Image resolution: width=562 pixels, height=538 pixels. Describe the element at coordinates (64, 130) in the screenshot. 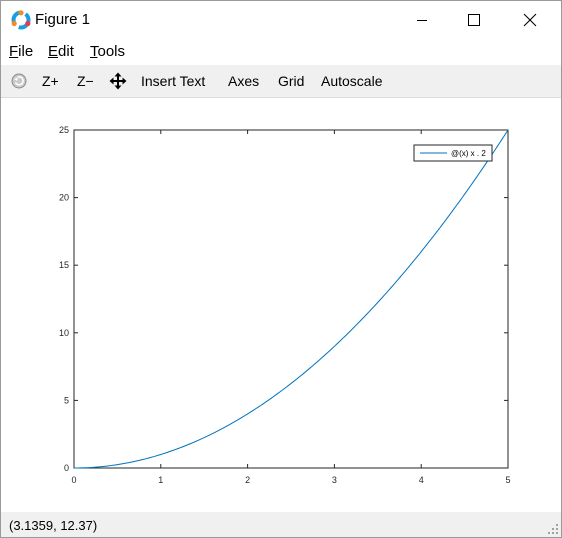

I see `y-tick-label-5: 25` at that location.